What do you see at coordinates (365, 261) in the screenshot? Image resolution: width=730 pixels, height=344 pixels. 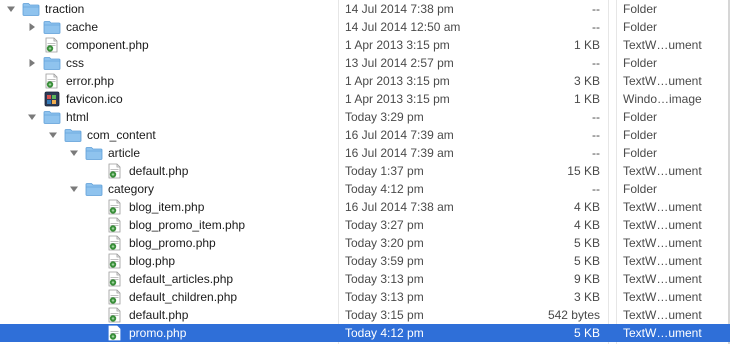 I see `file-row: blog.php Today 3:59 pm 5 KB TextW…ument` at bounding box center [365, 261].